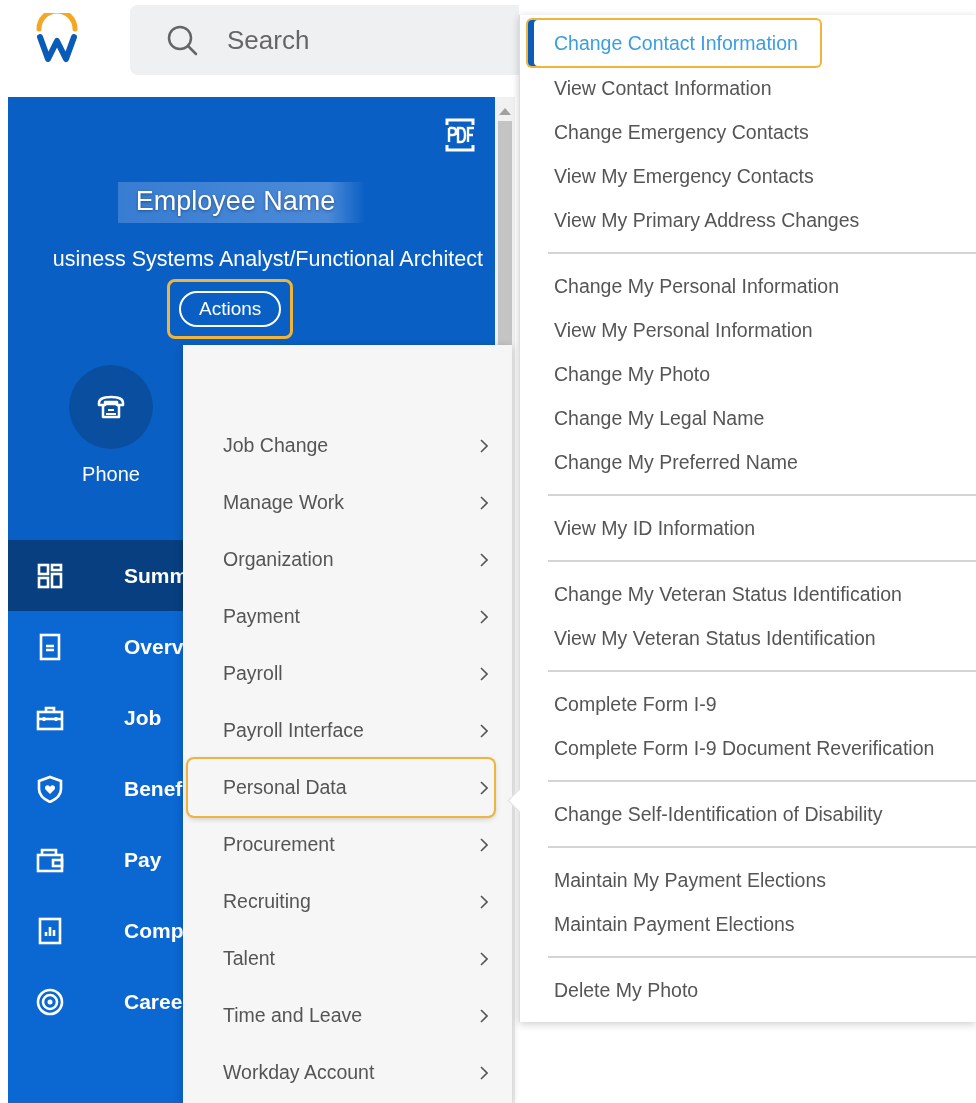  I want to click on job-title: usiness Systems Analyst/Functional Architect, so click(251, 254).